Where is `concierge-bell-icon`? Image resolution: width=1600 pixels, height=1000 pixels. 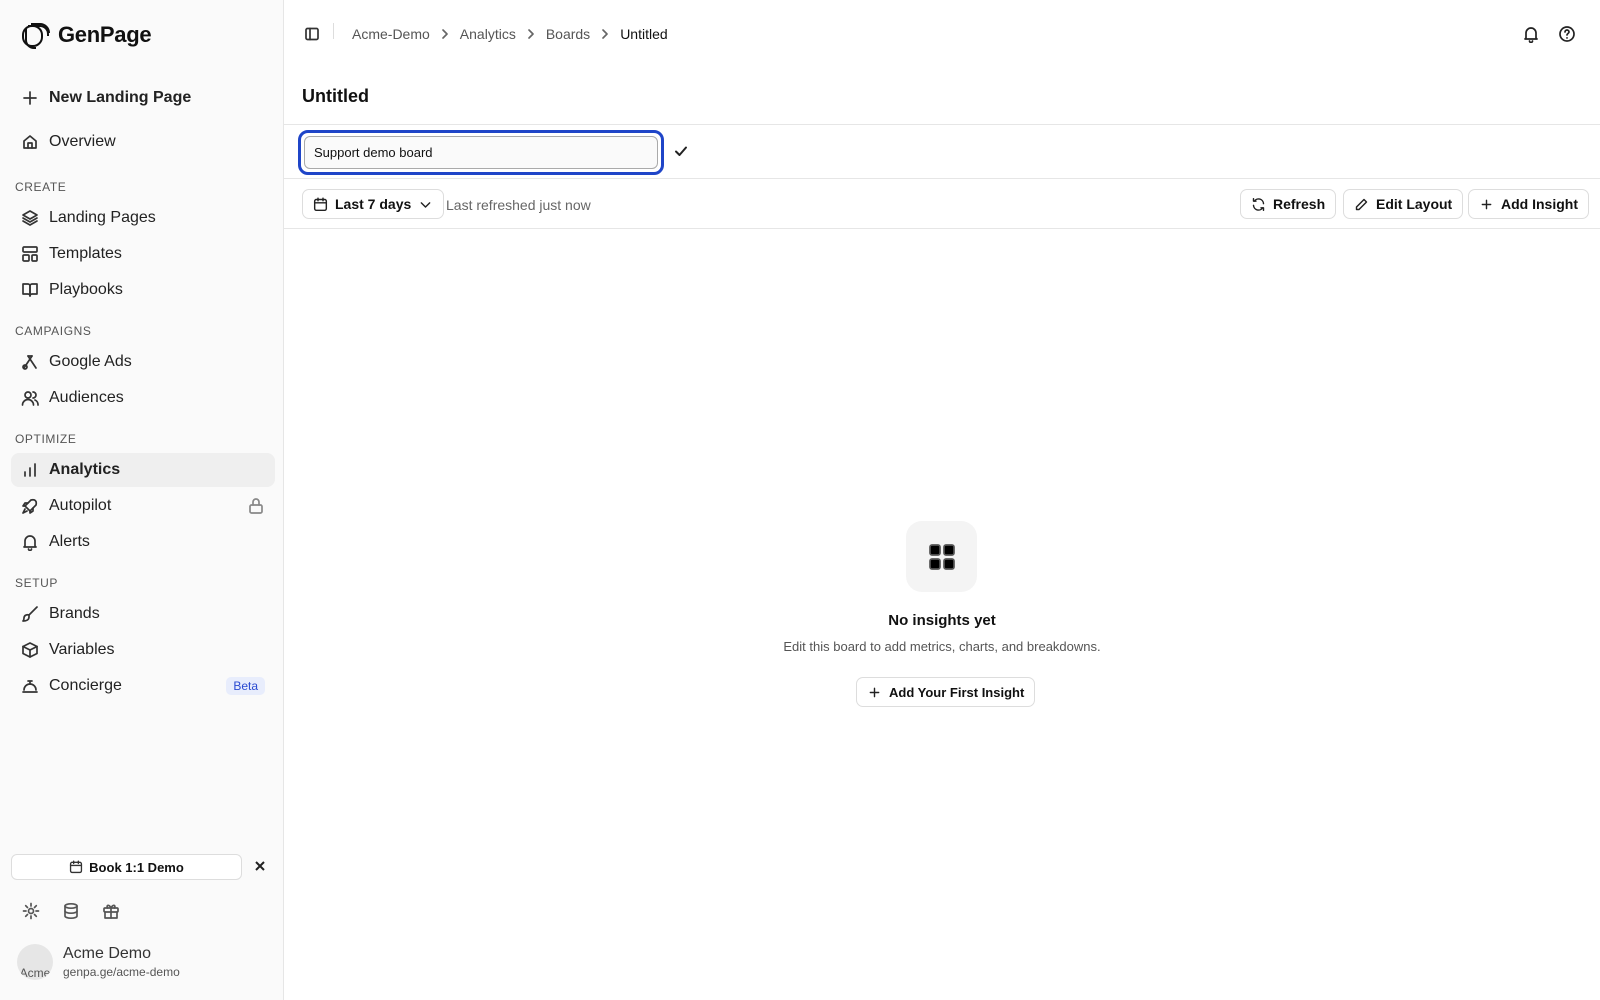 concierge-bell-icon is located at coordinates (30, 686).